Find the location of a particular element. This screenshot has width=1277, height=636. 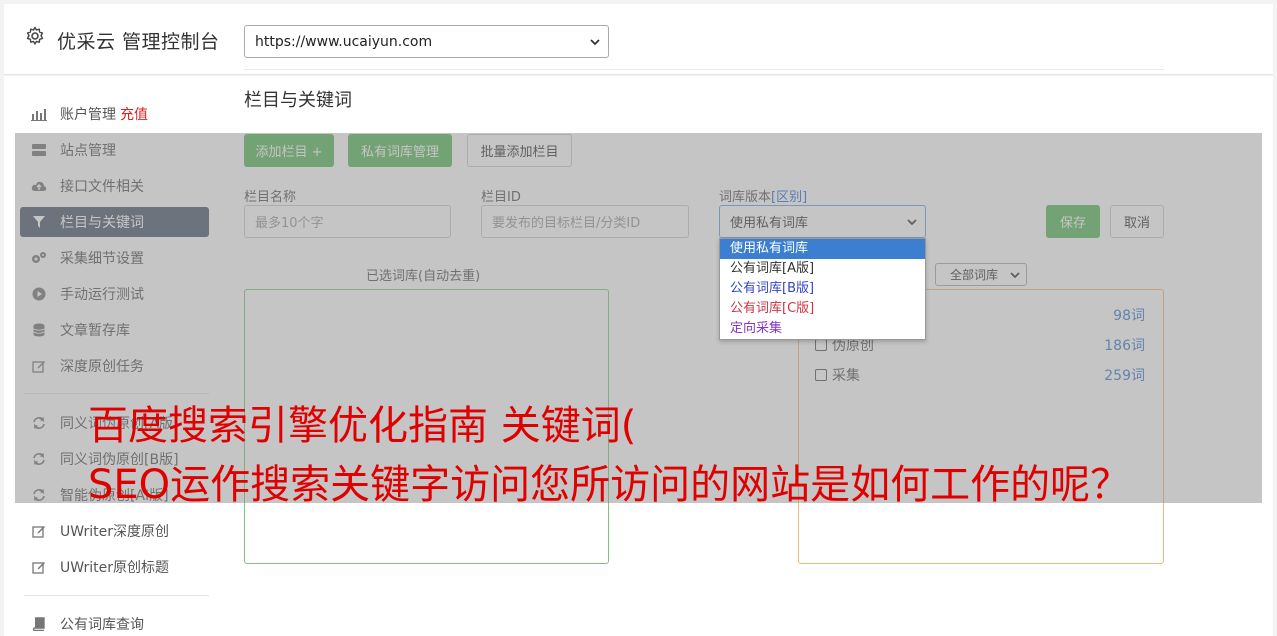

sidebar-divider is located at coordinates (116, 595).